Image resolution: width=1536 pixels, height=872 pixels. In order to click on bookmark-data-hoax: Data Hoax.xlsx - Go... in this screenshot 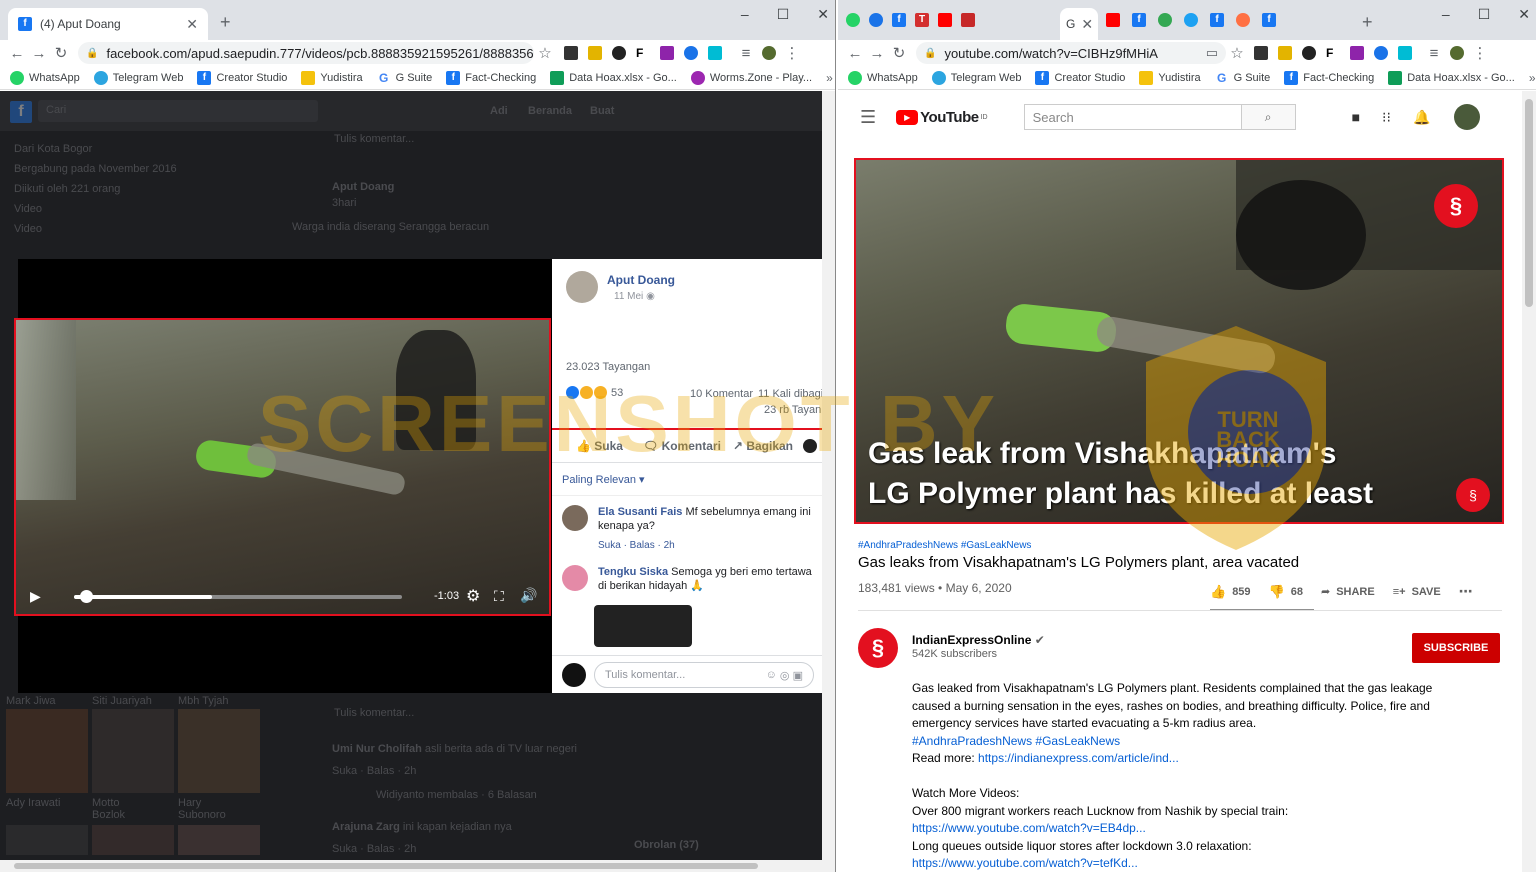, I will do `click(613, 77)`.